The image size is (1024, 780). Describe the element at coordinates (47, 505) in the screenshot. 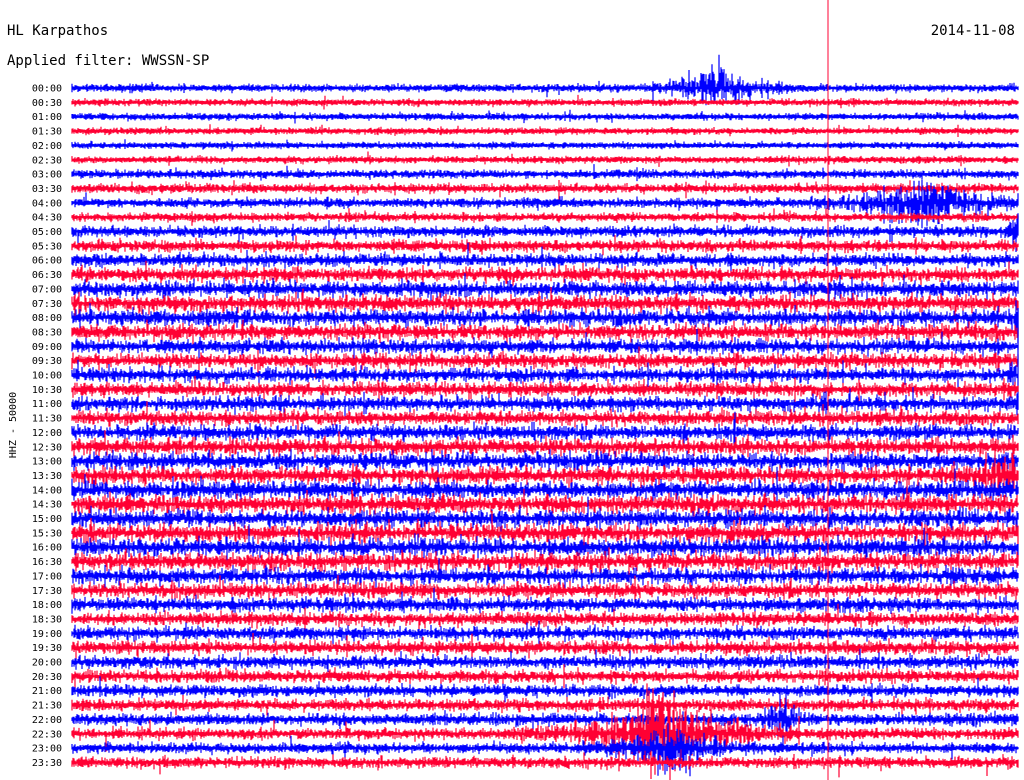

I see `row-label: 14:30` at that location.